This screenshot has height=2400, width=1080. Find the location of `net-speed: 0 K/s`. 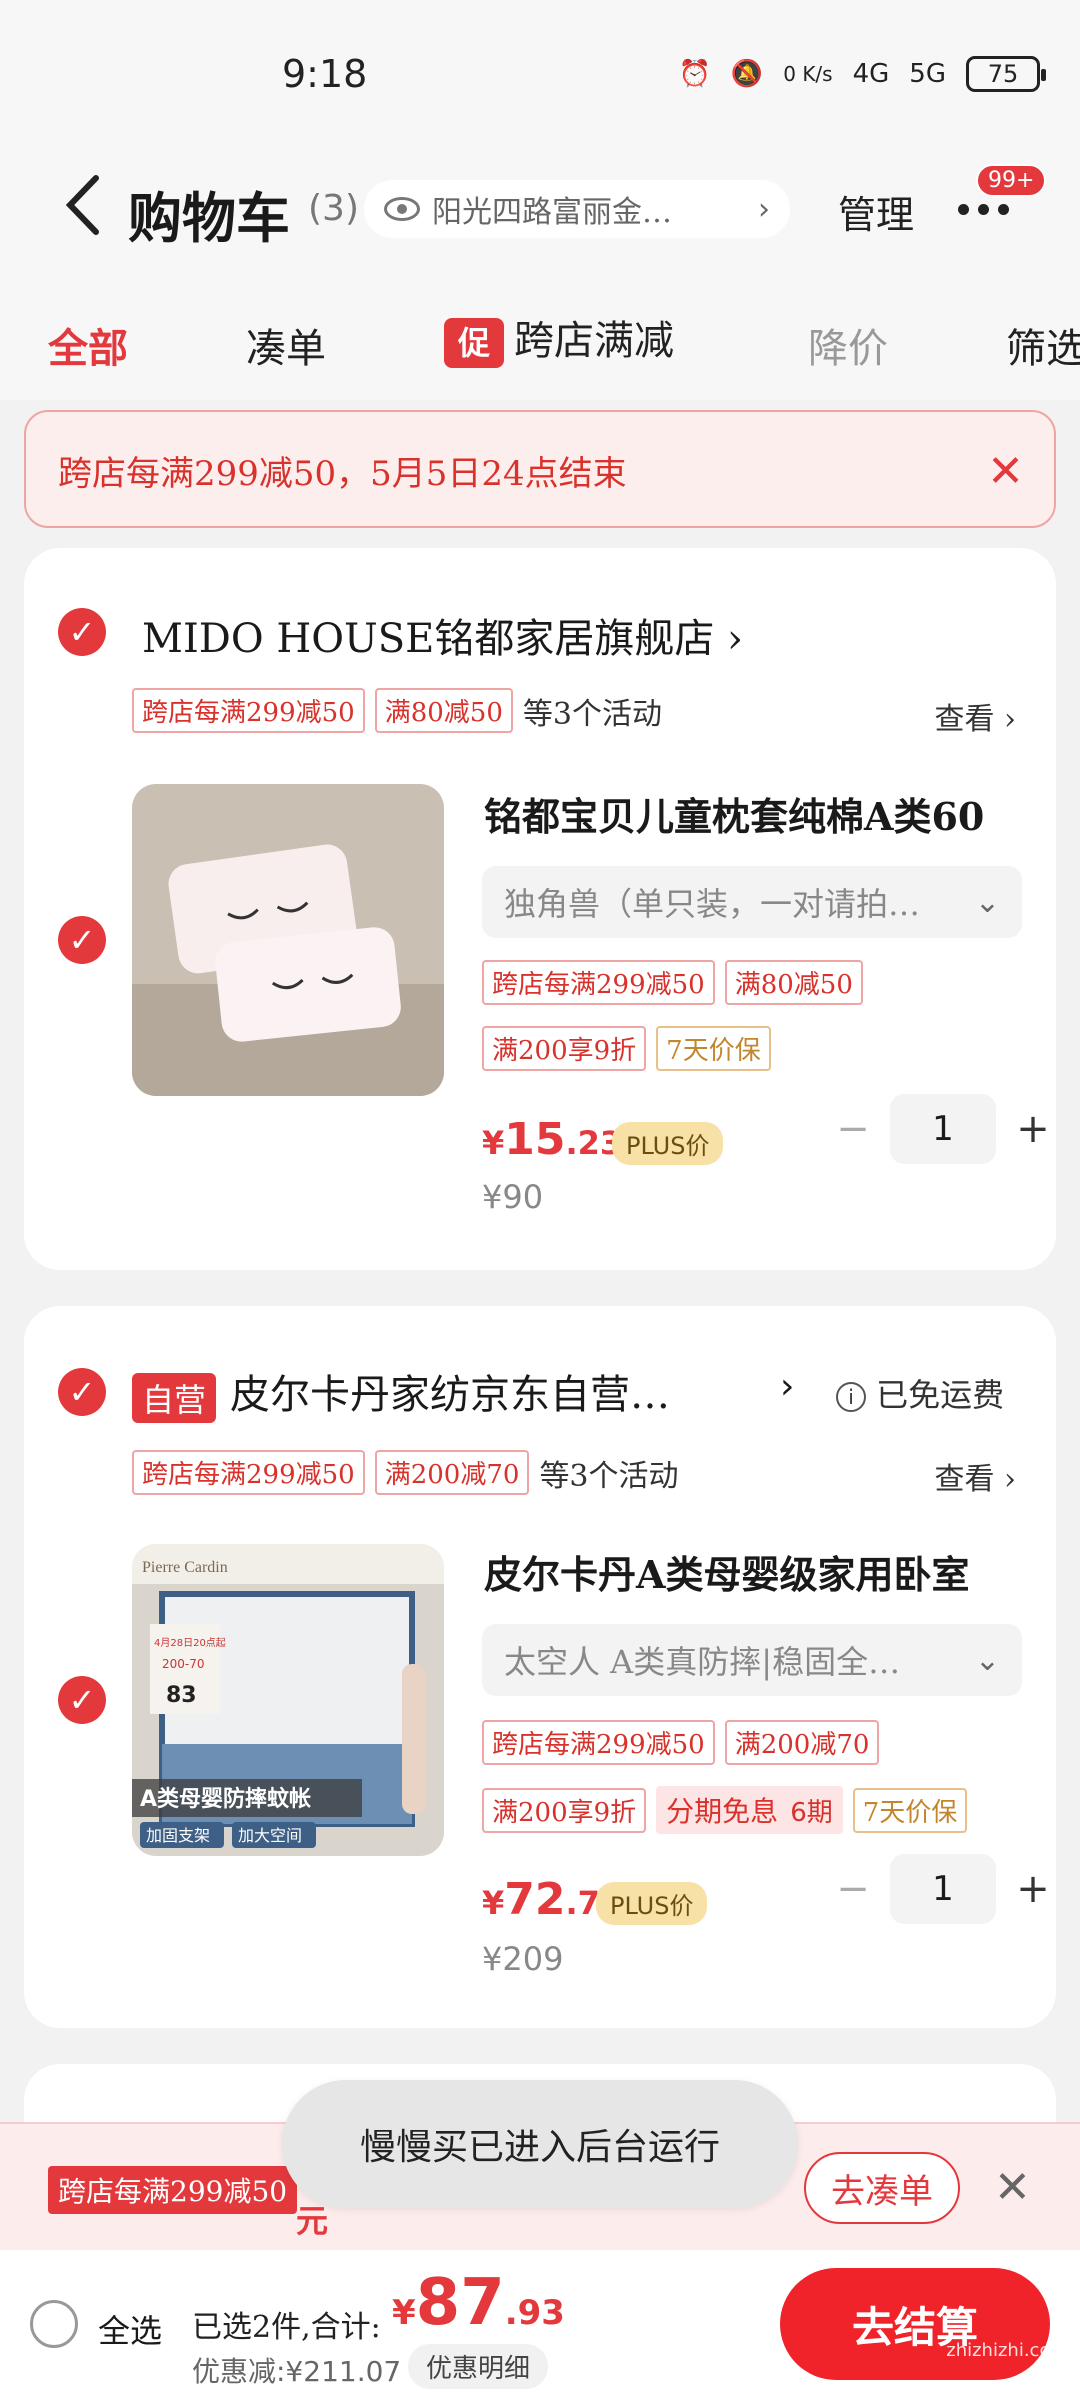

net-speed: 0 K/s is located at coordinates (808, 74).